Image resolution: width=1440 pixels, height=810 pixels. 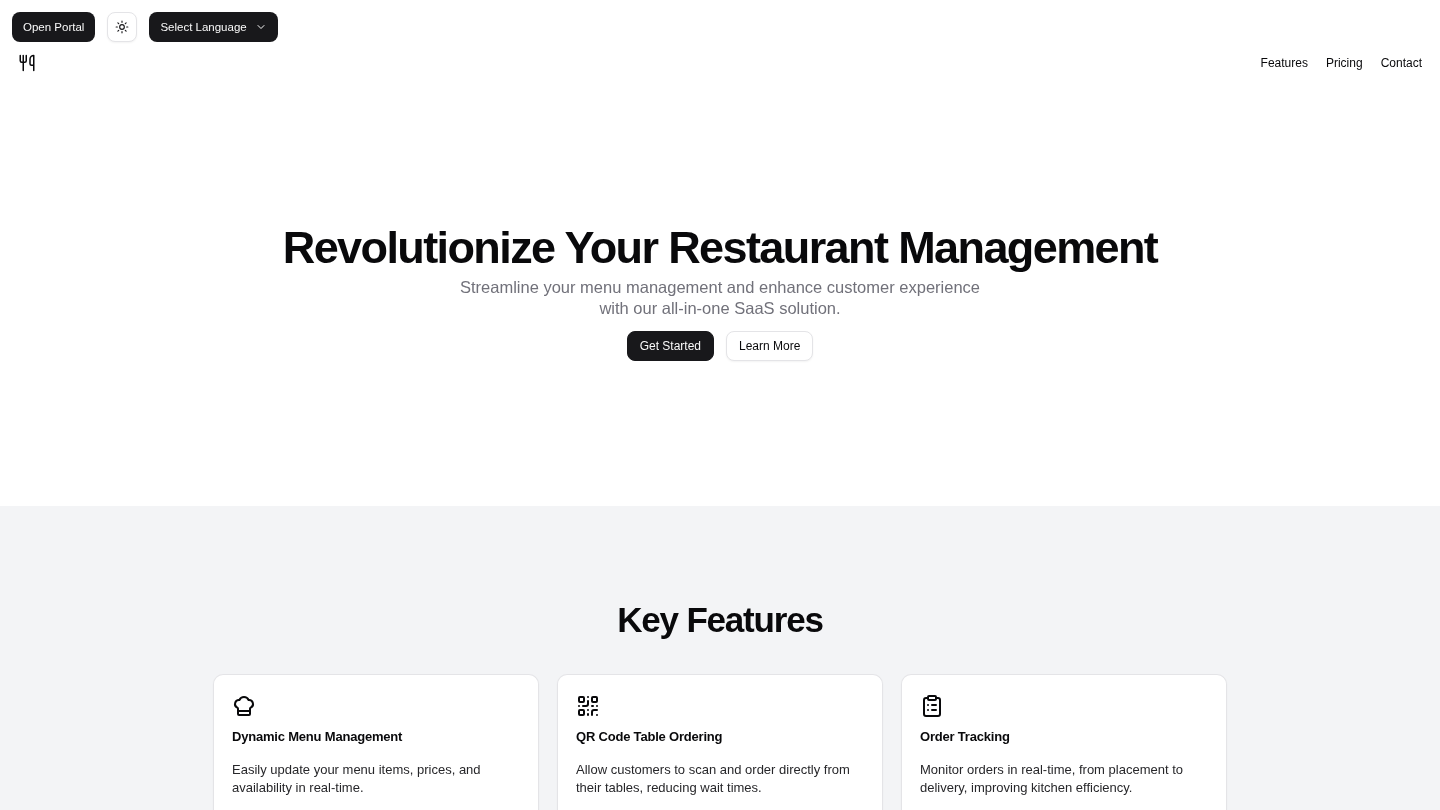 What do you see at coordinates (965, 737) in the screenshot?
I see `feature-title: Order Tracking` at bounding box center [965, 737].